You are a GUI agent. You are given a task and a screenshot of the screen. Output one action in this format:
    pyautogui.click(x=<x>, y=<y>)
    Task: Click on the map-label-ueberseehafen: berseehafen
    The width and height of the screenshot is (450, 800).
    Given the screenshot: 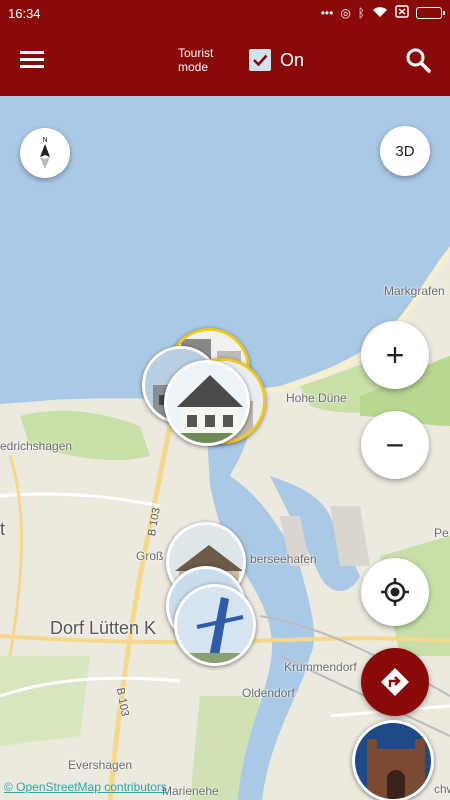 What is the action you would take?
    pyautogui.click(x=283, y=559)
    